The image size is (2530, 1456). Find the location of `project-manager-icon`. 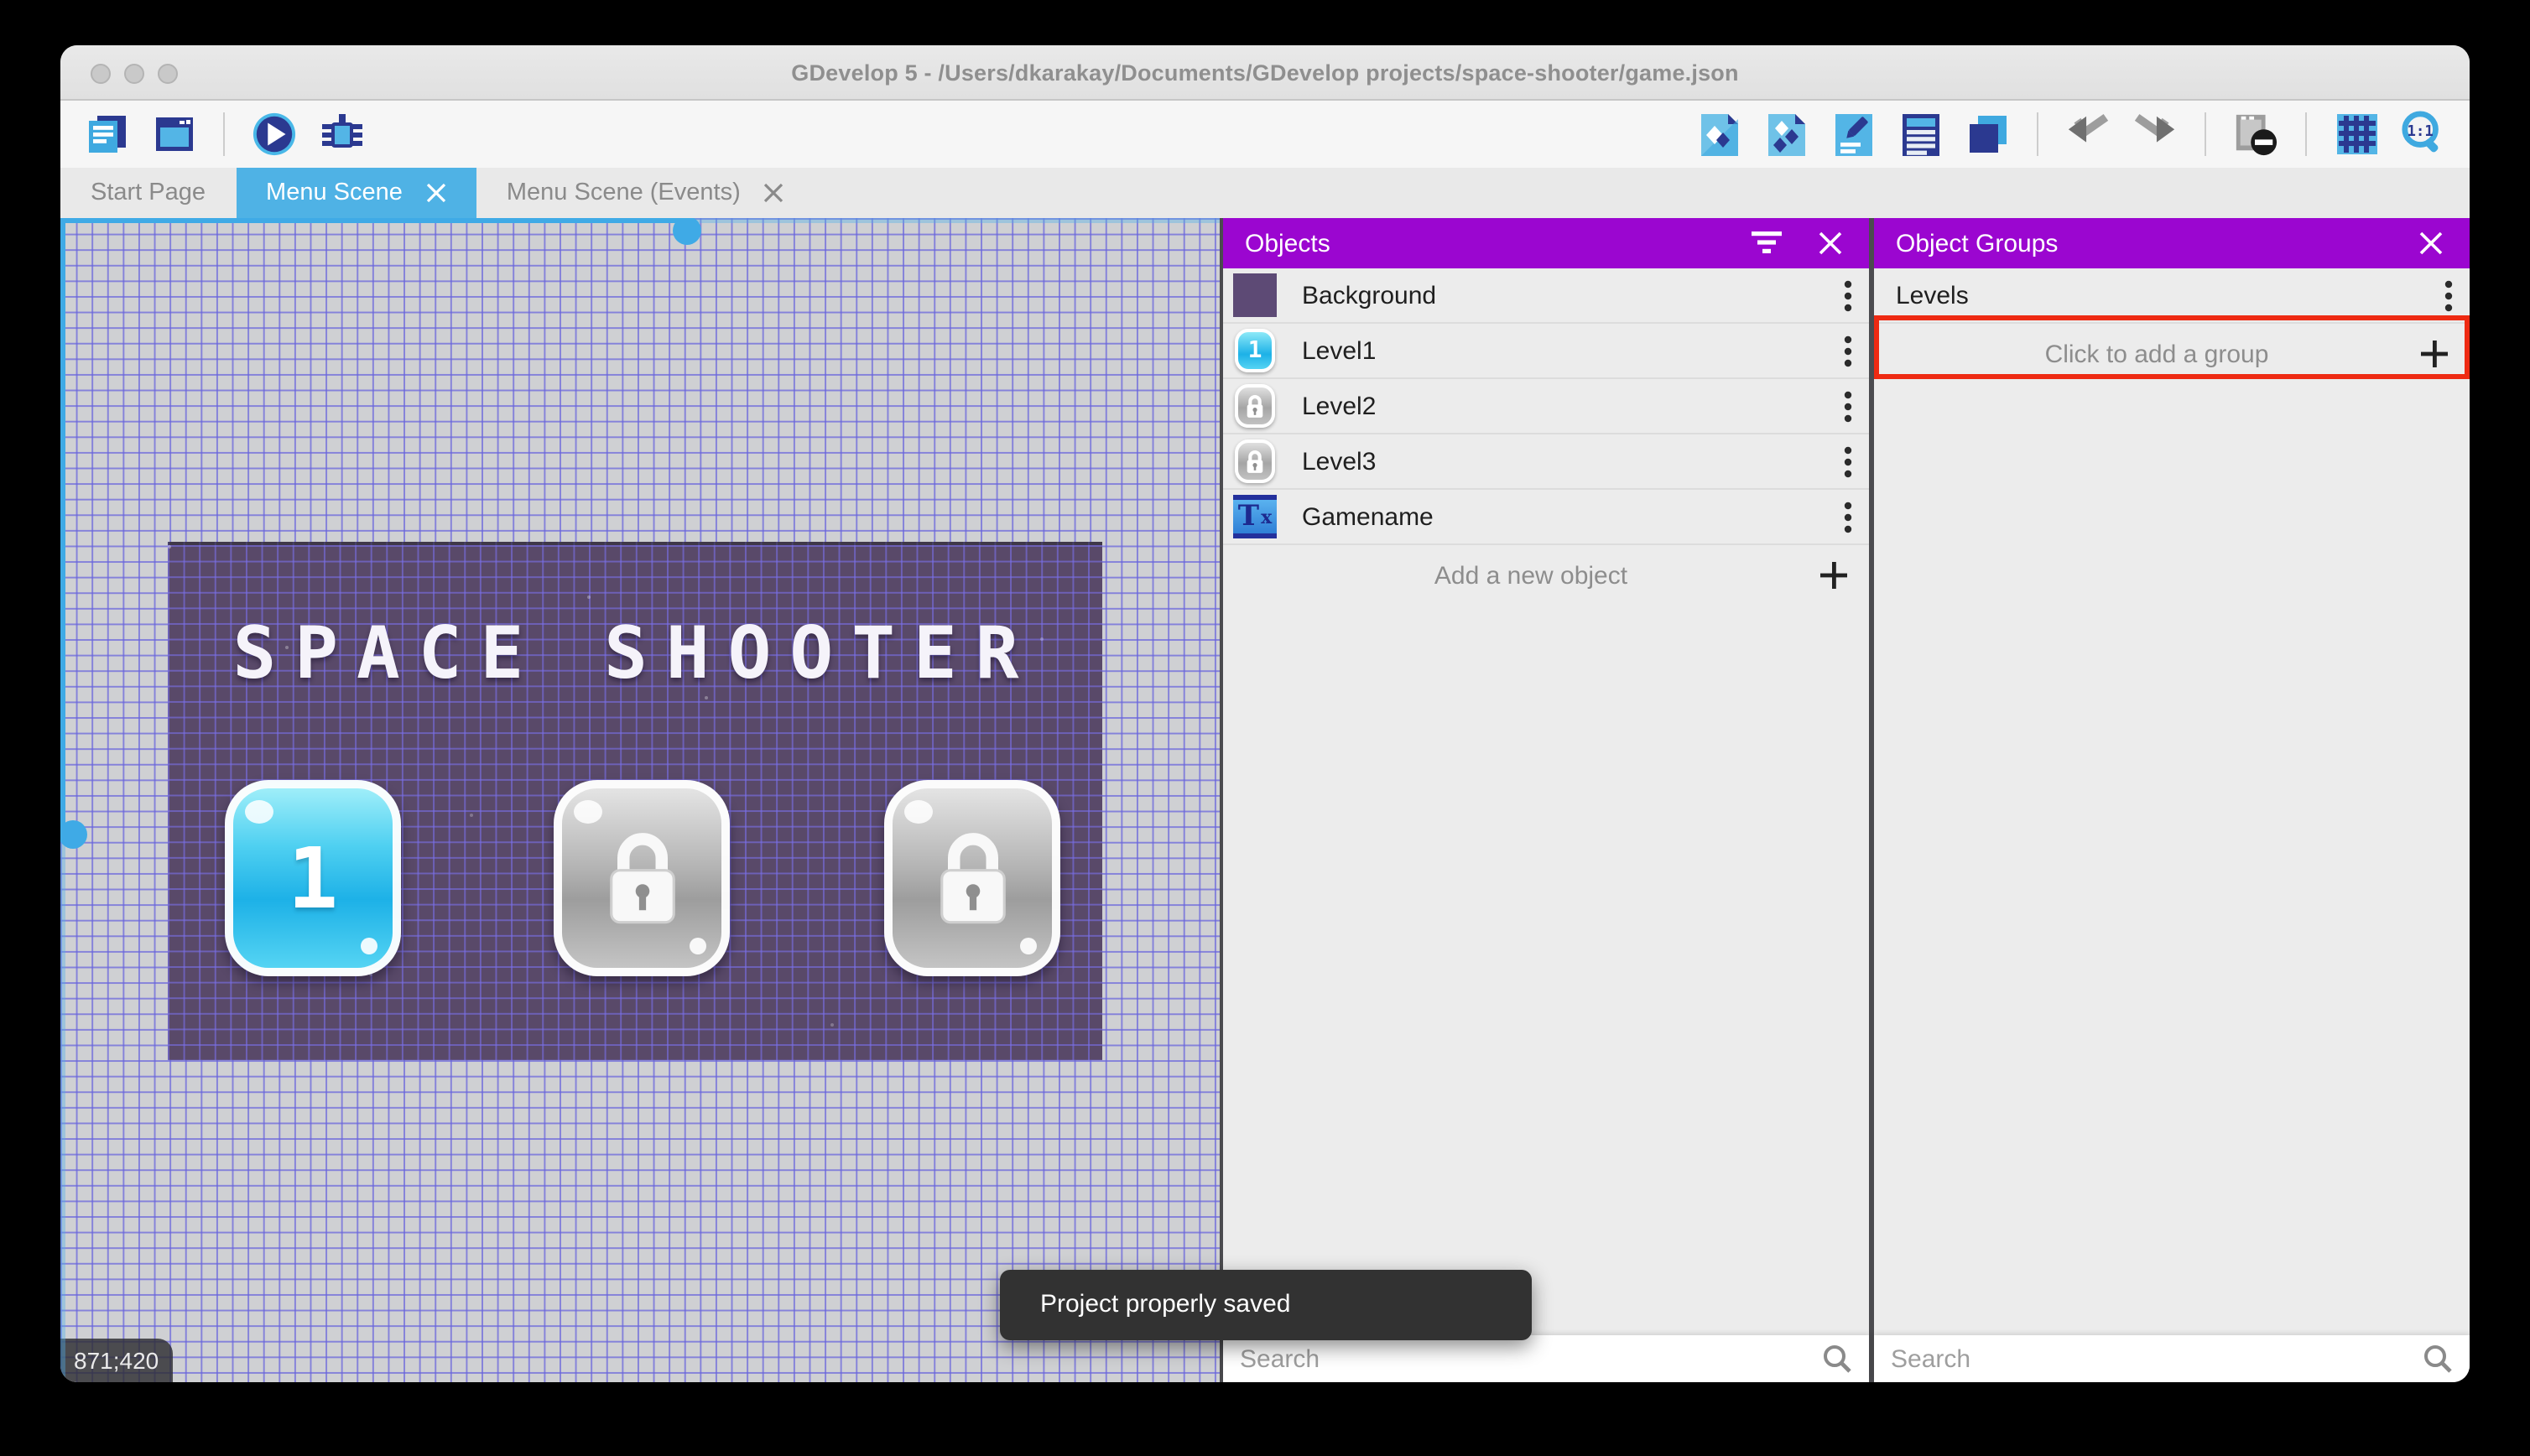

project-manager-icon is located at coordinates (106, 134).